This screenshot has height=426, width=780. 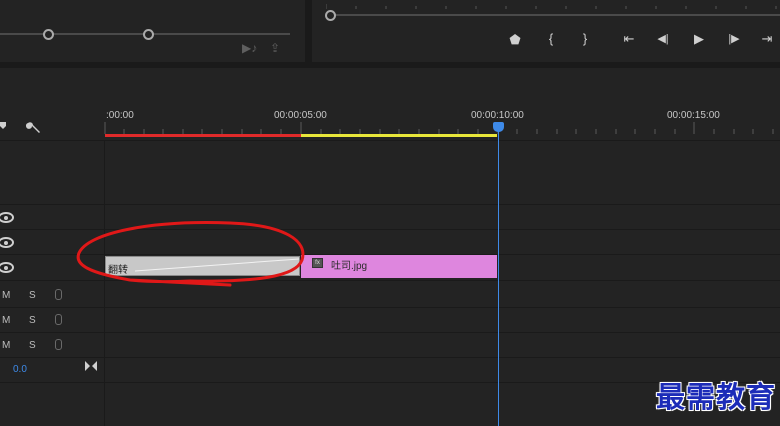 I want to click on source-zoom-handle-right, so click(x=148, y=34).